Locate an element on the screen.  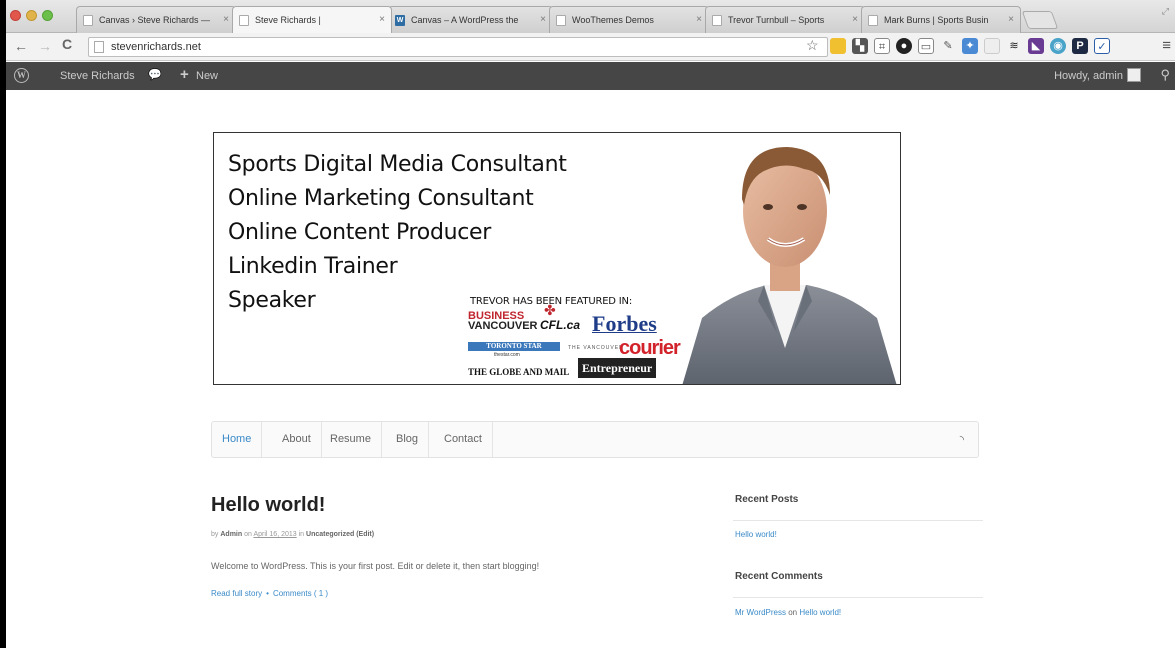
nav-item-home: Home is located at coordinates (237, 439).